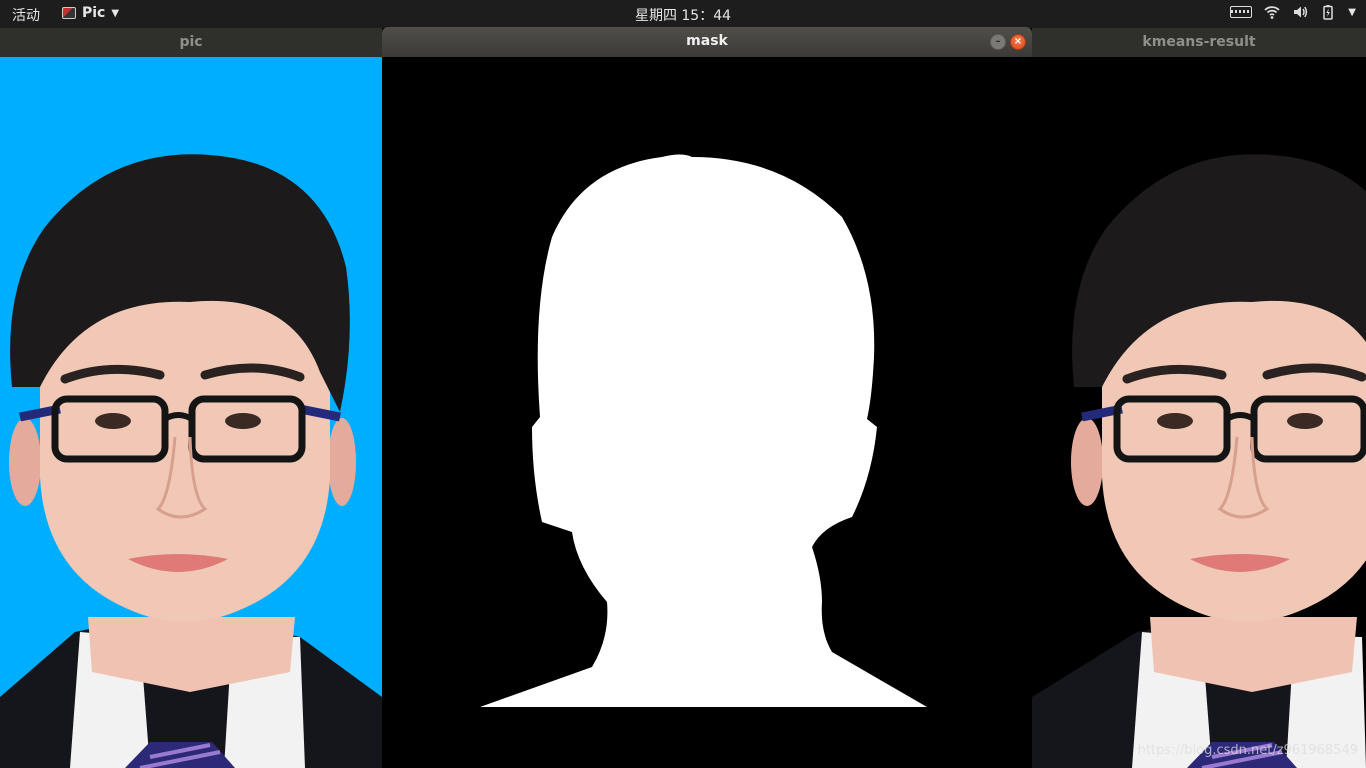 This screenshot has height=768, width=1366. What do you see at coordinates (1328, 12) in the screenshot?
I see `battery-icon` at bounding box center [1328, 12].